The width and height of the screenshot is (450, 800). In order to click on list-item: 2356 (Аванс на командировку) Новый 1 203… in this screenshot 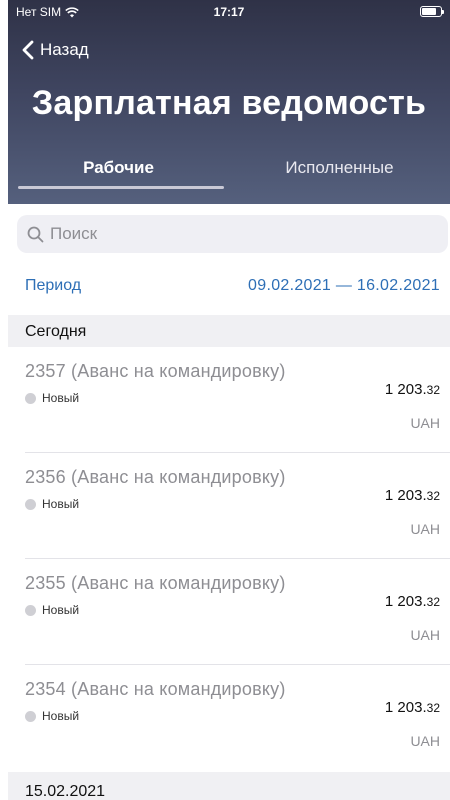, I will do `click(229, 506)`.